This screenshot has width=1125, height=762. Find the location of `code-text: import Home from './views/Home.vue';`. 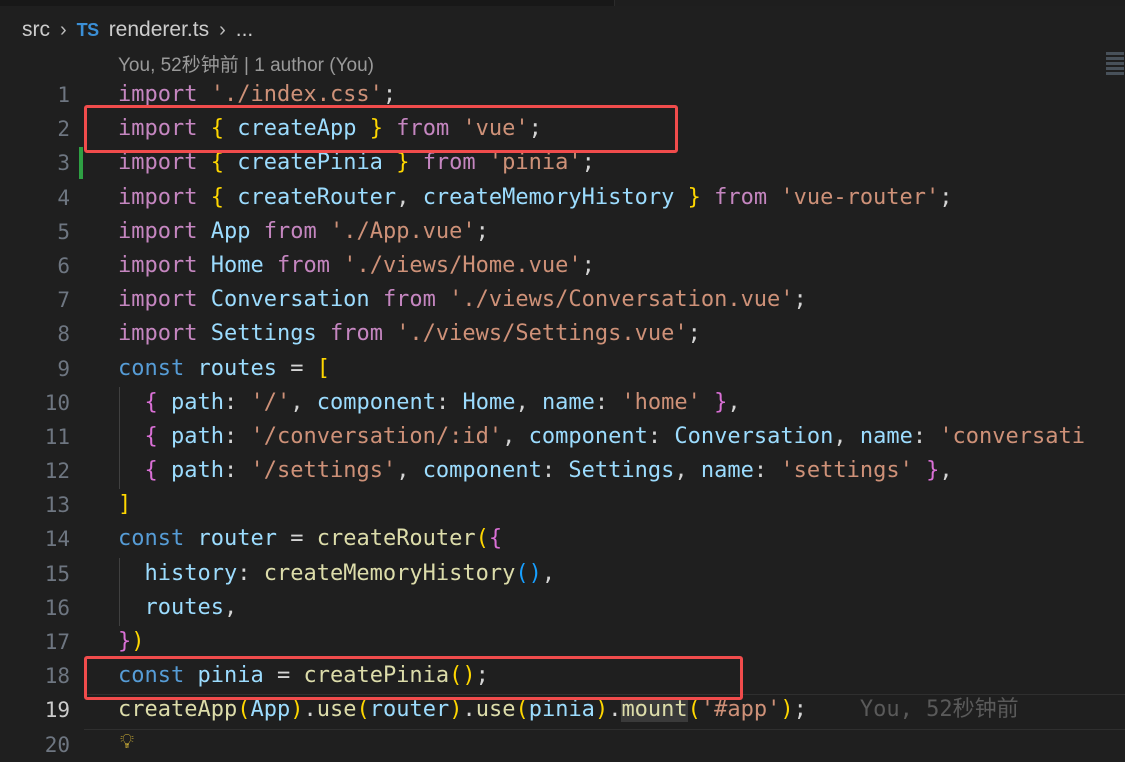

code-text: import Home from './views/Home.vue'; is located at coordinates (356, 266).